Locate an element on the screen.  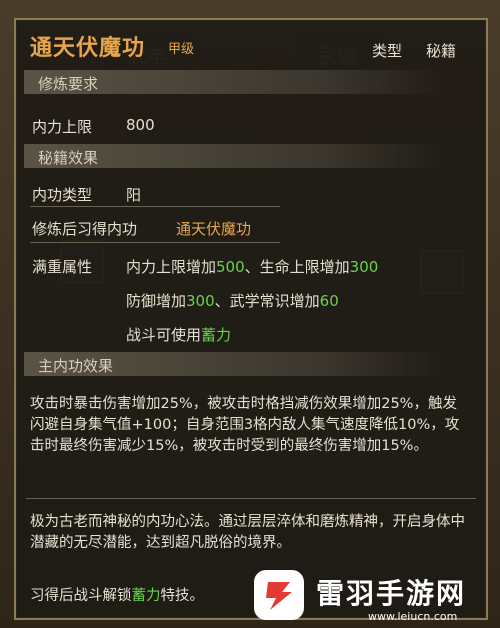
attr-text: 、生命上限增加 is located at coordinates (297, 267).